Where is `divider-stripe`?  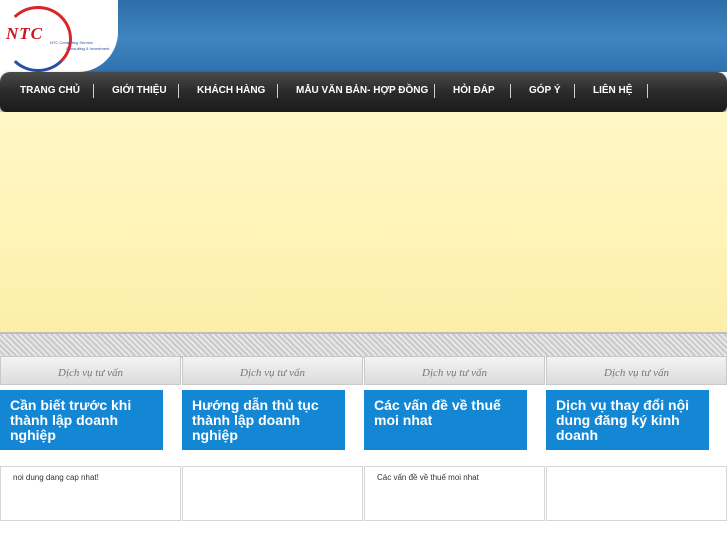 divider-stripe is located at coordinates (363, 345).